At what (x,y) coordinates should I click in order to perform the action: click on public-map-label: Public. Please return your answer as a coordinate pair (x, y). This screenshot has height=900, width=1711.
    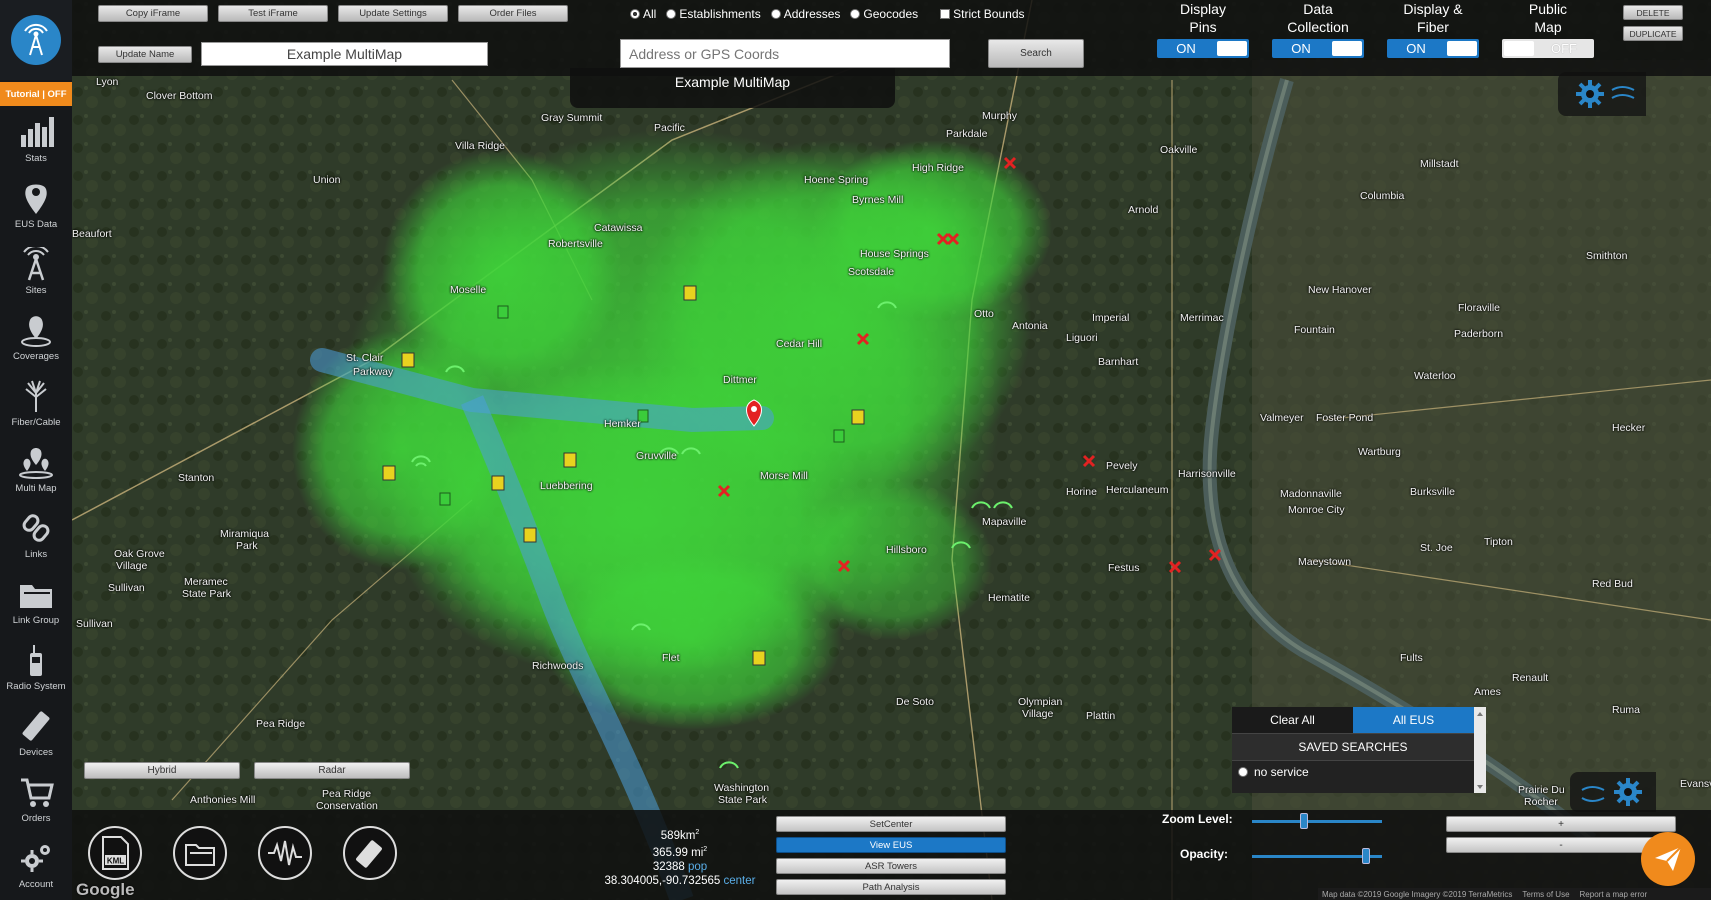
    Looking at the image, I should click on (1548, 9).